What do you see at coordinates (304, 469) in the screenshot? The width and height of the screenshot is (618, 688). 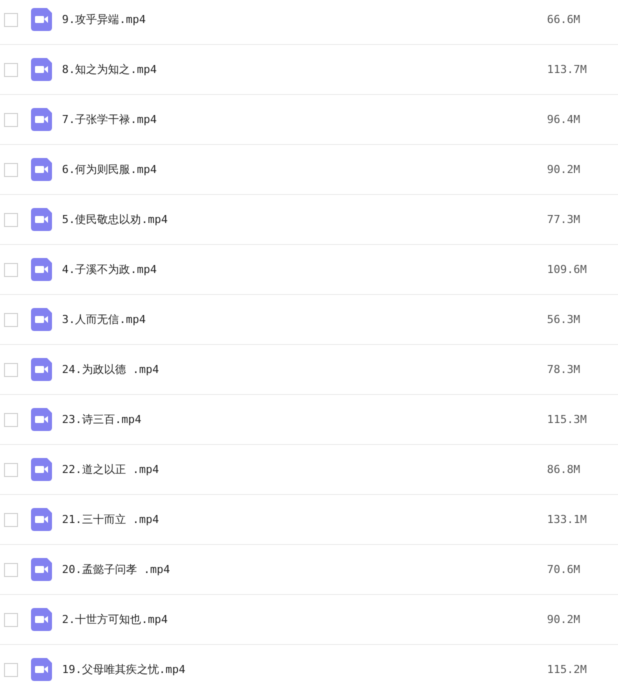 I see `file-name: 22.道之以正 .mp4` at bounding box center [304, 469].